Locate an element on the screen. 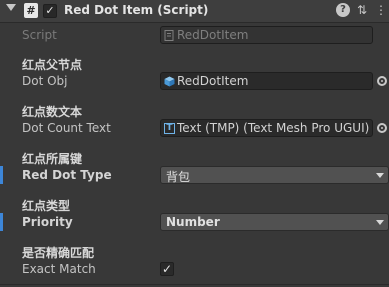  presets-icon: ⇅ is located at coordinates (362, 10).